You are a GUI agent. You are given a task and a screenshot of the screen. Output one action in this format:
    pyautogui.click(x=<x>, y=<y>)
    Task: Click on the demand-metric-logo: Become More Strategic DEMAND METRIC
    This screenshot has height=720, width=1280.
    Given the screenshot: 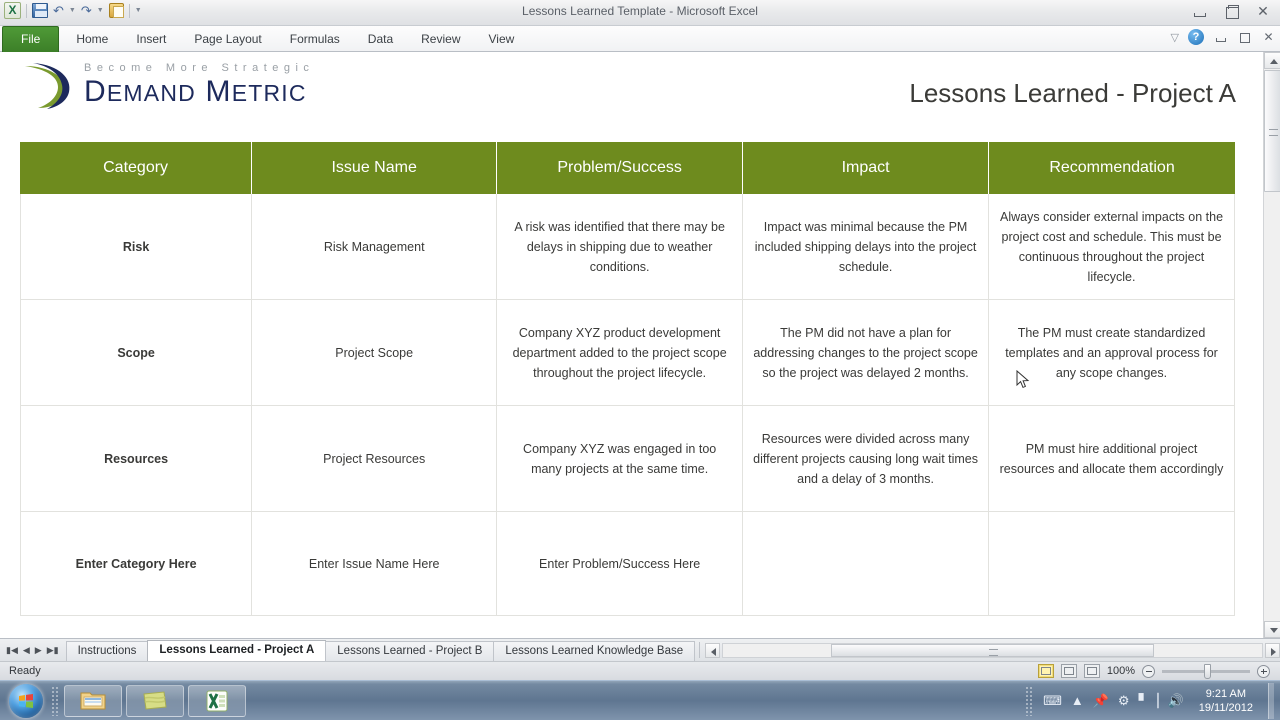 What is the action you would take?
    pyautogui.click(x=167, y=86)
    